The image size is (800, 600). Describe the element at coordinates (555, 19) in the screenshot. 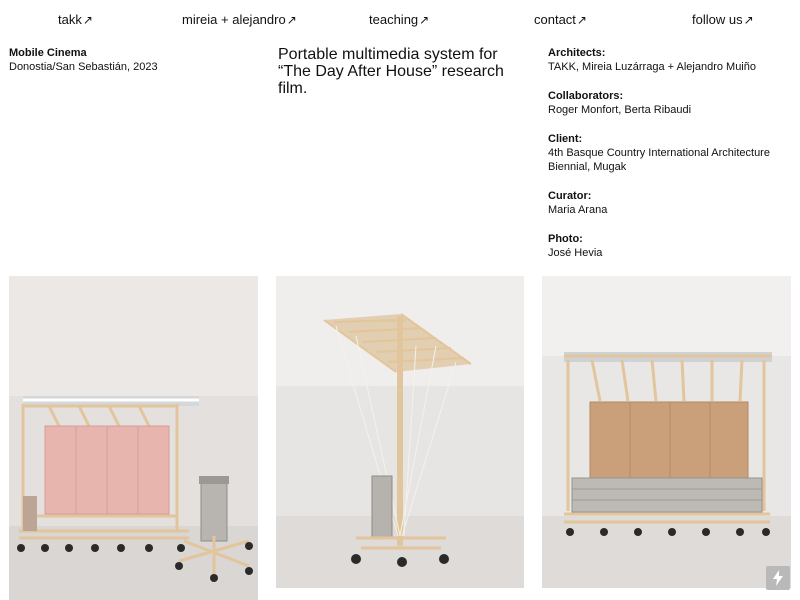

I see `nav-contact-label: contact` at that location.